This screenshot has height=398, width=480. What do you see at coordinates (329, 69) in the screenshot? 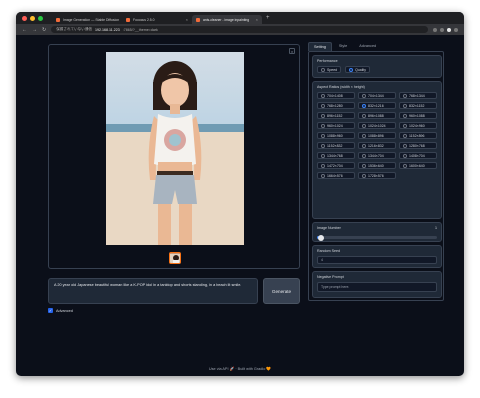
I see `performance-option-speed: Speed` at bounding box center [329, 69].